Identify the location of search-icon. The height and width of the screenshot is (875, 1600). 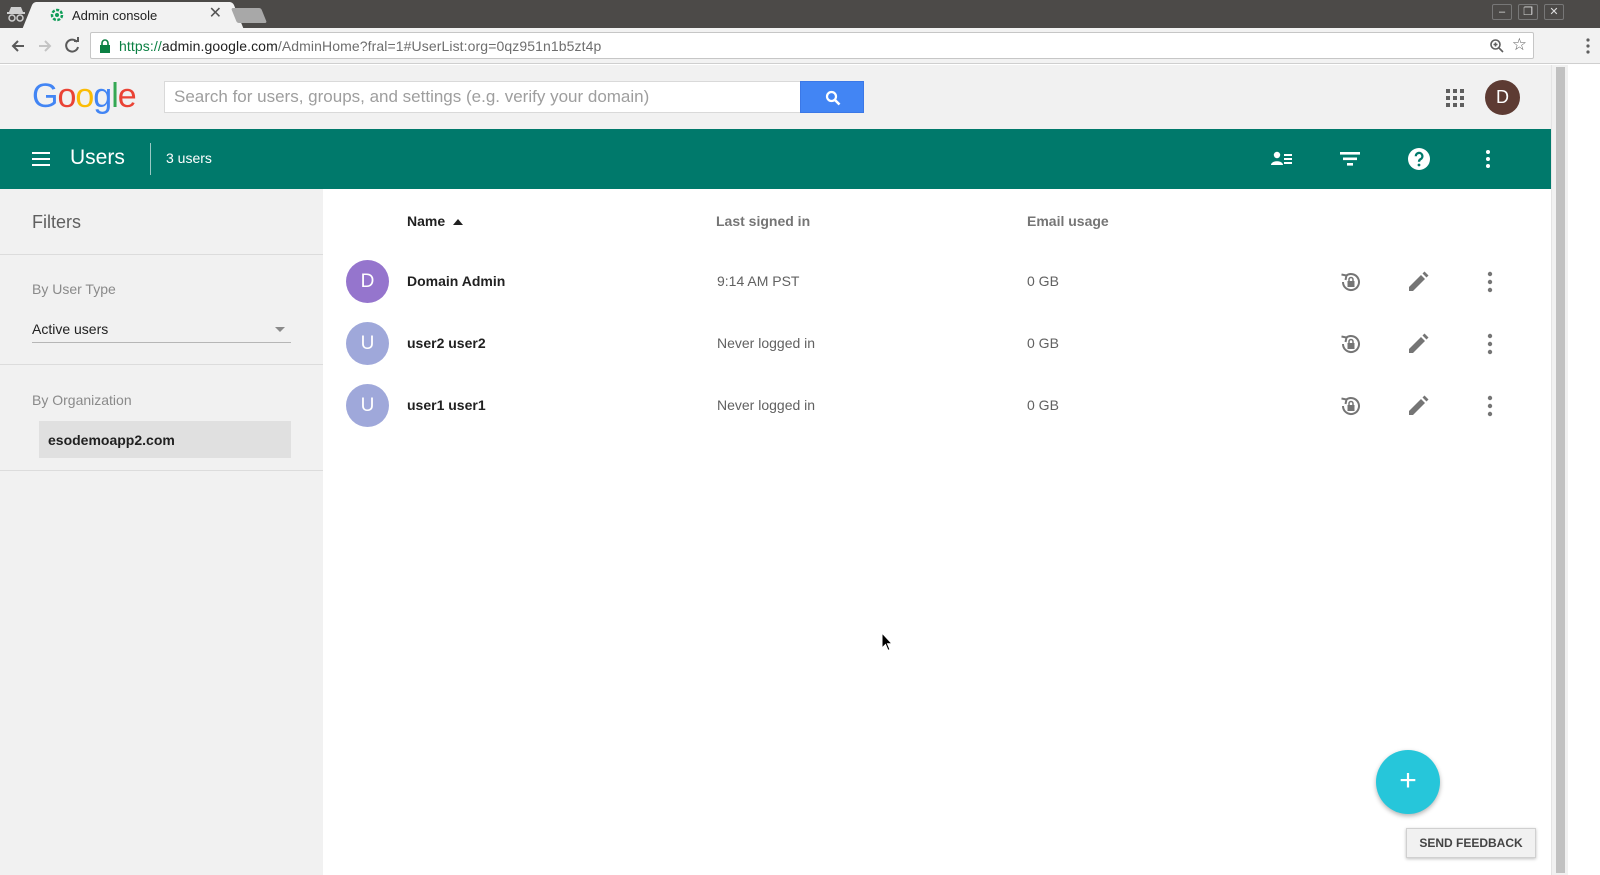
(833, 98).